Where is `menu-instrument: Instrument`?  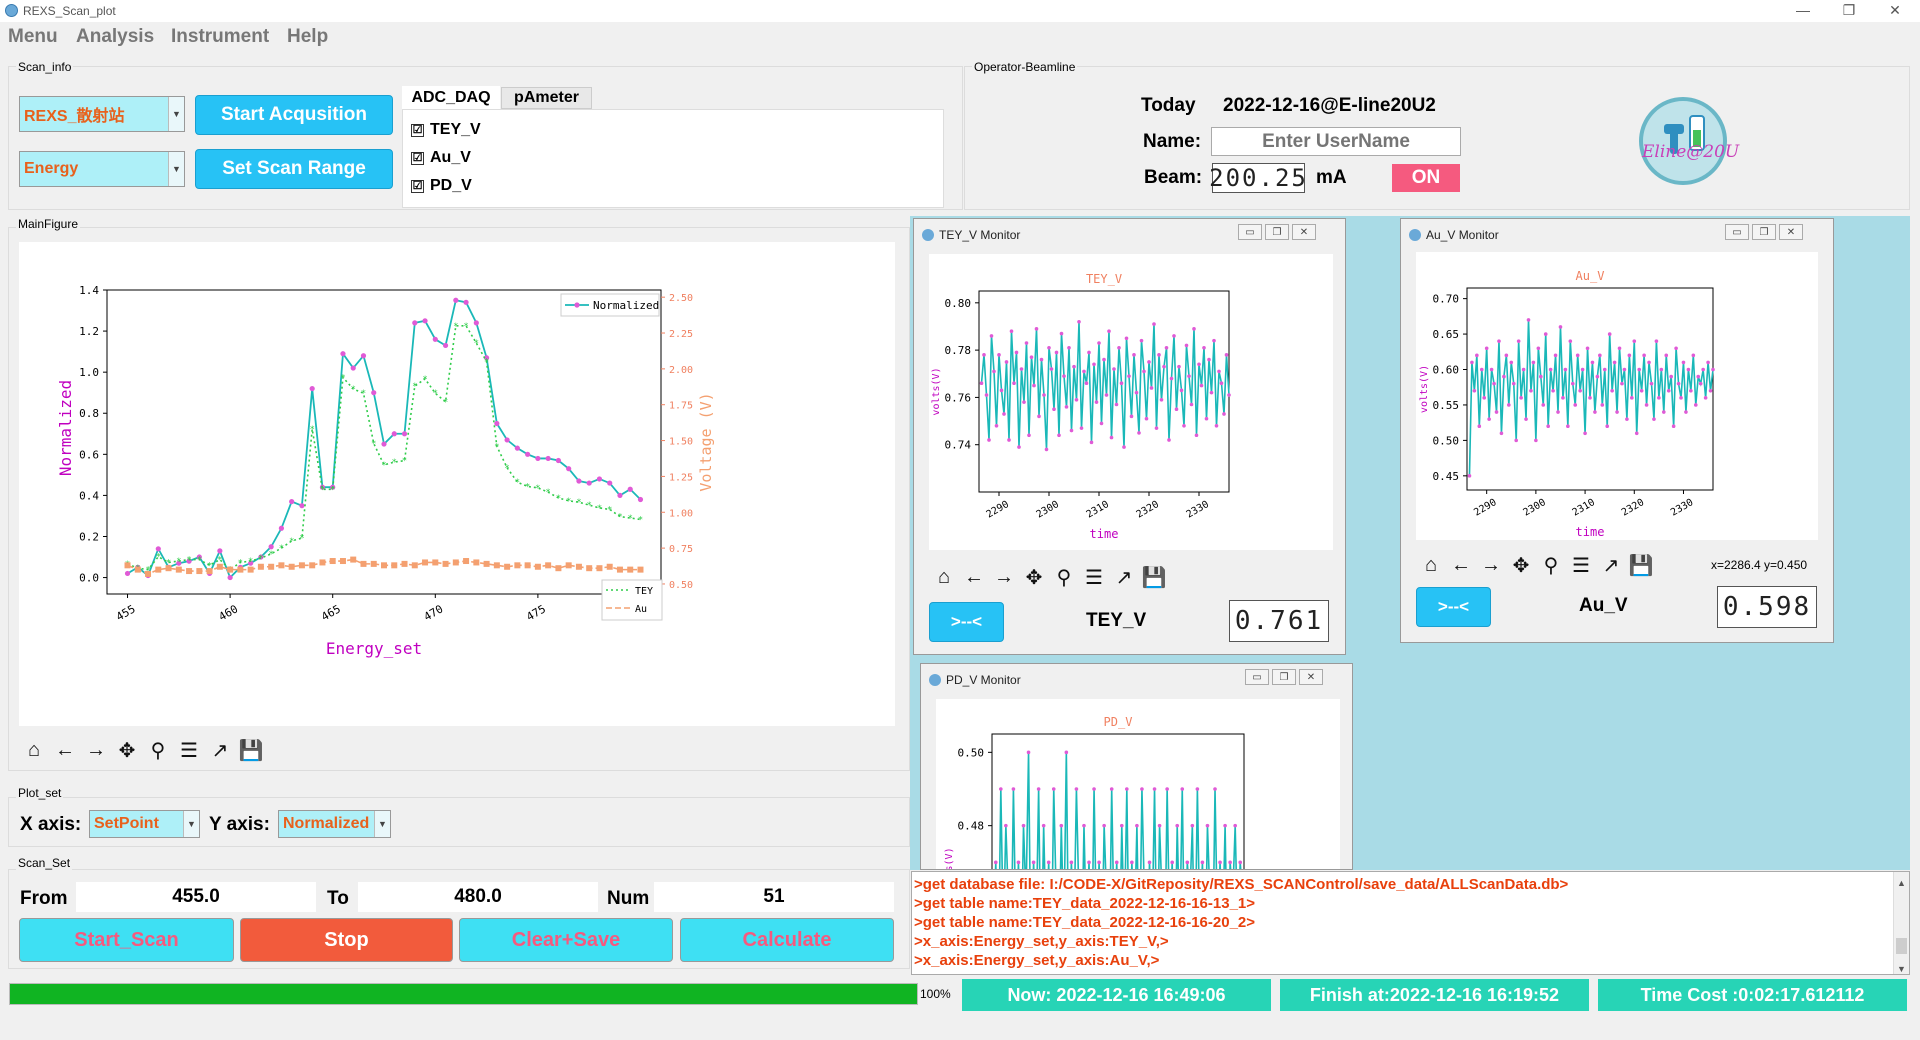 menu-instrument: Instrument is located at coordinates (220, 37).